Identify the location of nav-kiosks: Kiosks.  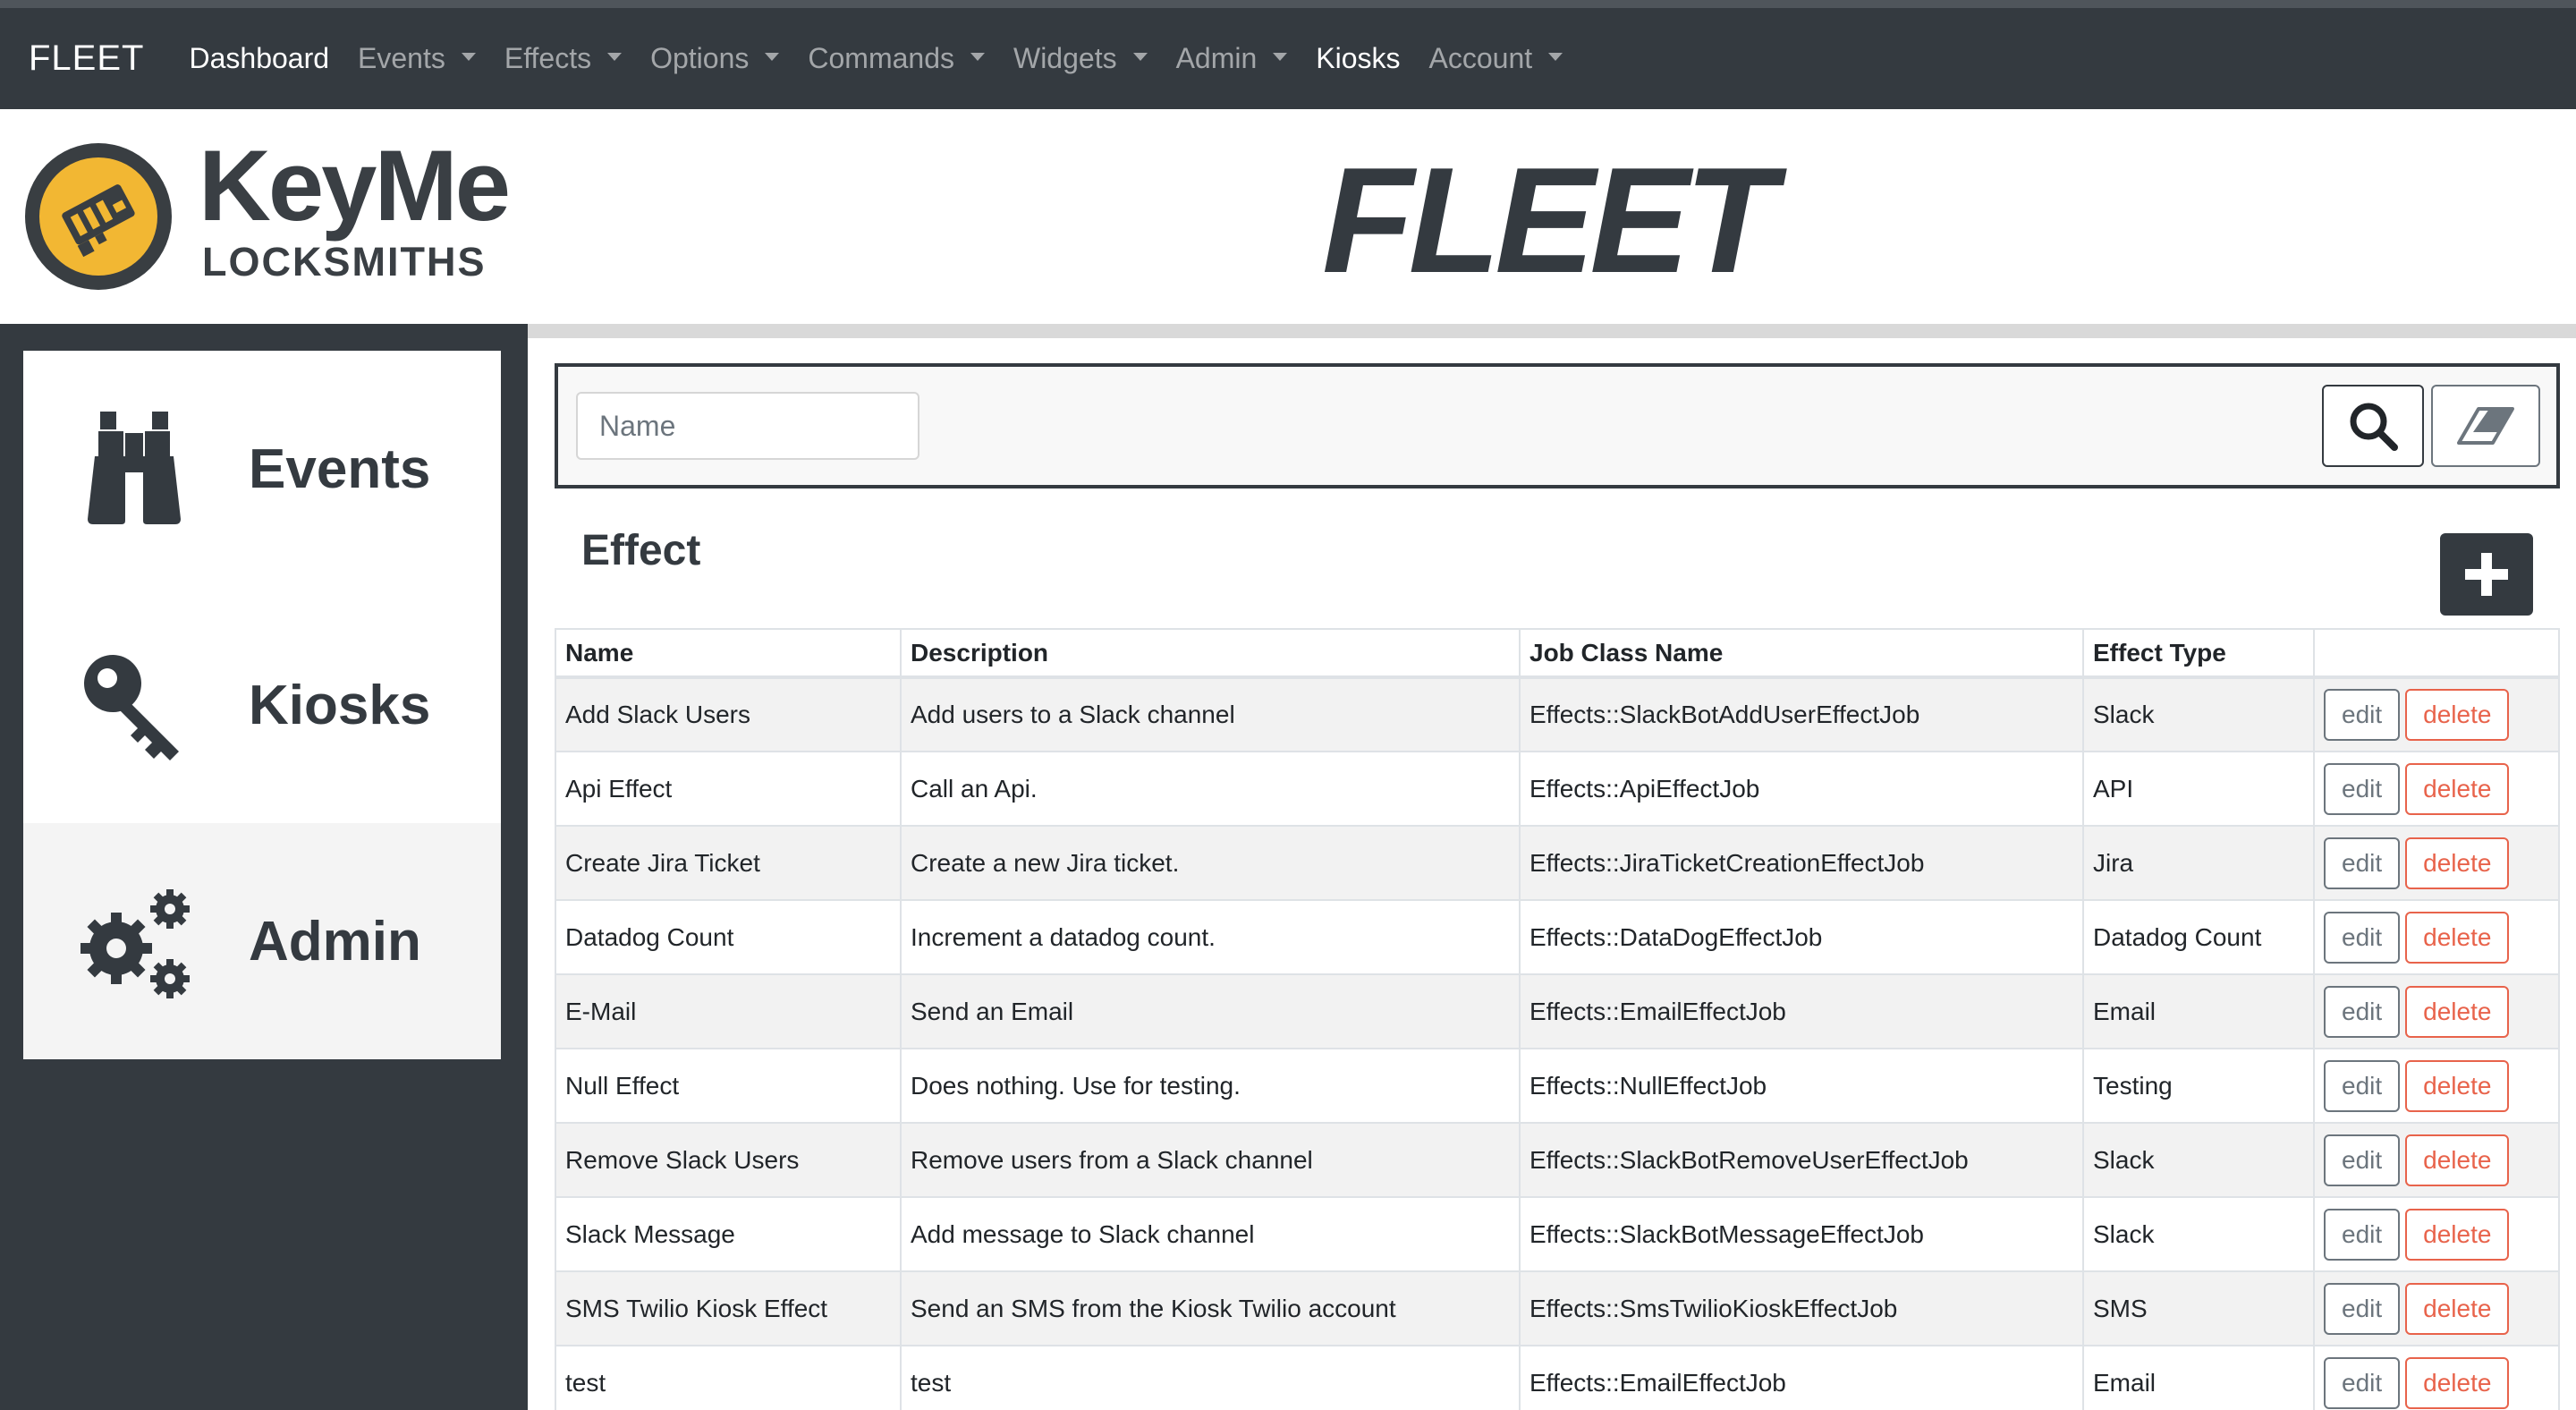
(1357, 58).